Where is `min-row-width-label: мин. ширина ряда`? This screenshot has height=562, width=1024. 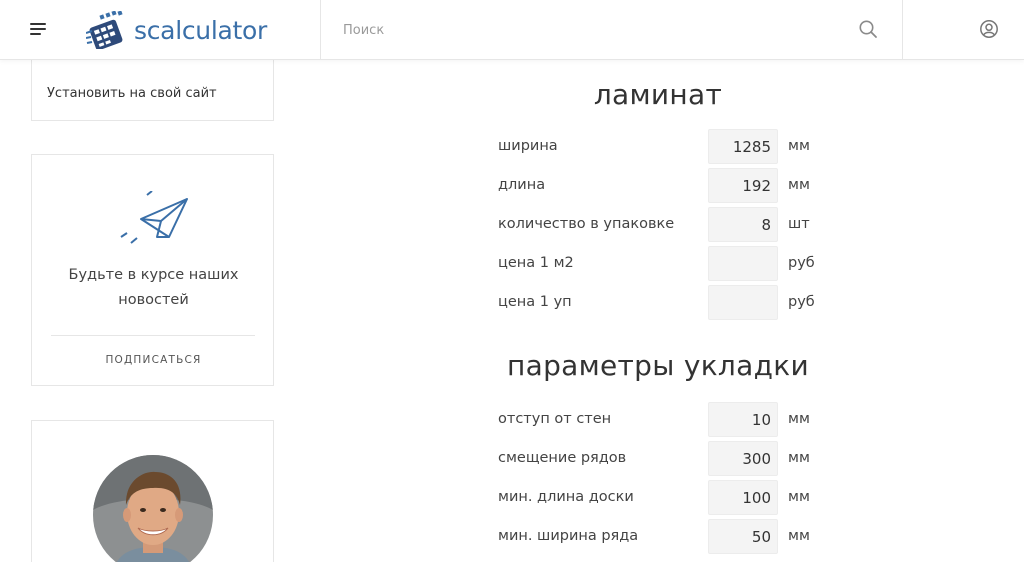 min-row-width-label: мин. ширина ряда is located at coordinates (568, 536).